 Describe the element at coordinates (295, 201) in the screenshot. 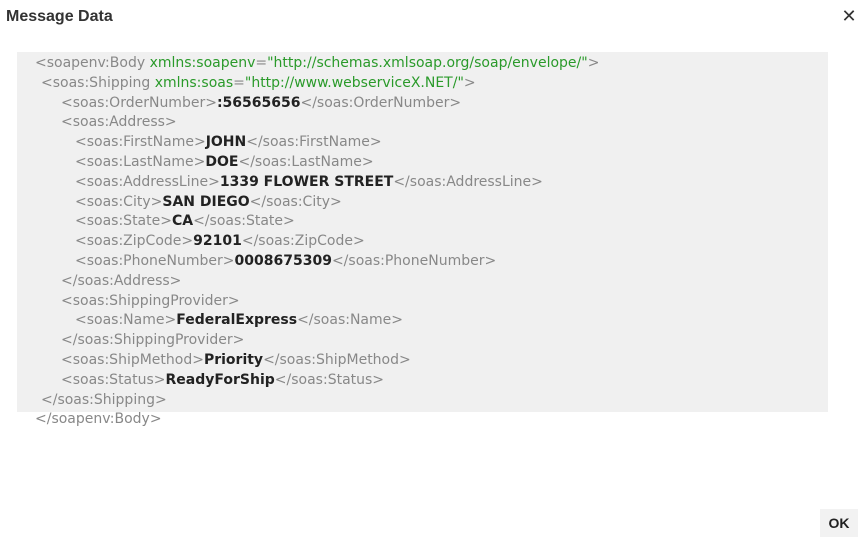

I see `xml-tag: </soas:City>` at that location.